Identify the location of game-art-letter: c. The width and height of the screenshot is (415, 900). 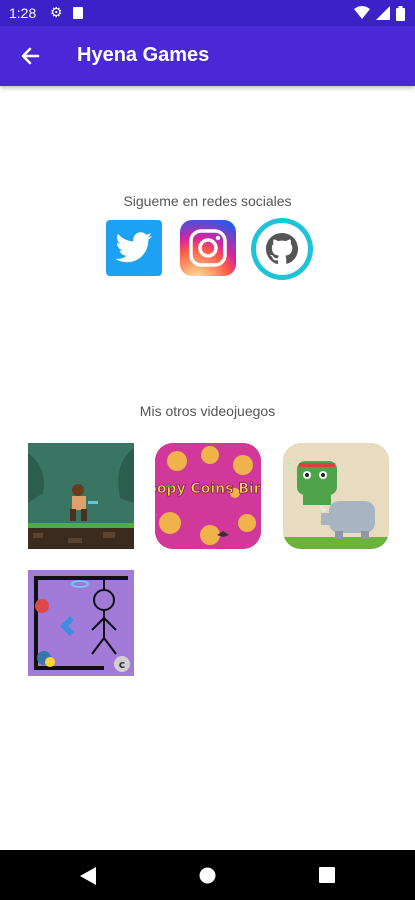
(122, 664).